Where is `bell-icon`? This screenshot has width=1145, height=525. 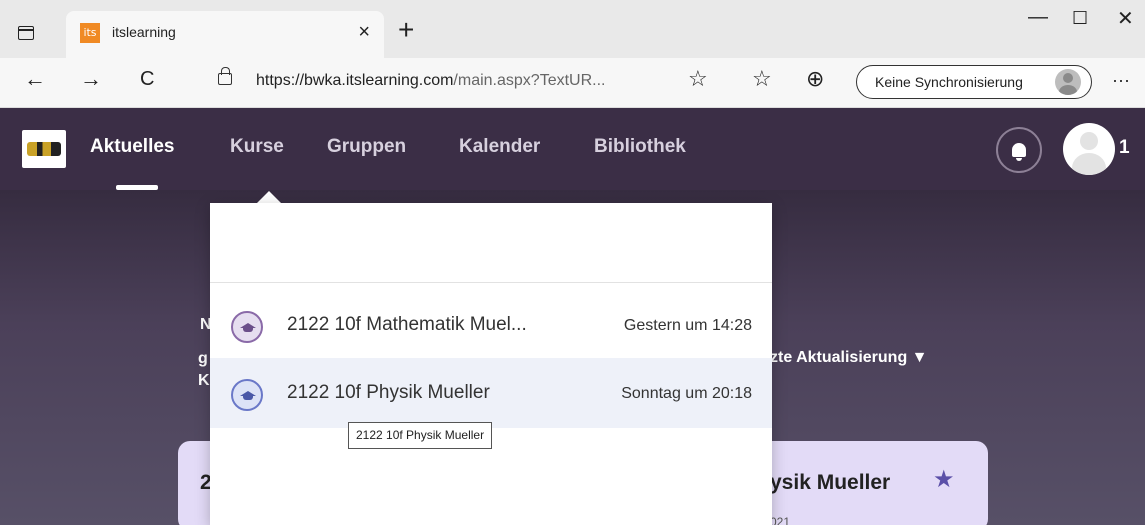 bell-icon is located at coordinates (1019, 152).